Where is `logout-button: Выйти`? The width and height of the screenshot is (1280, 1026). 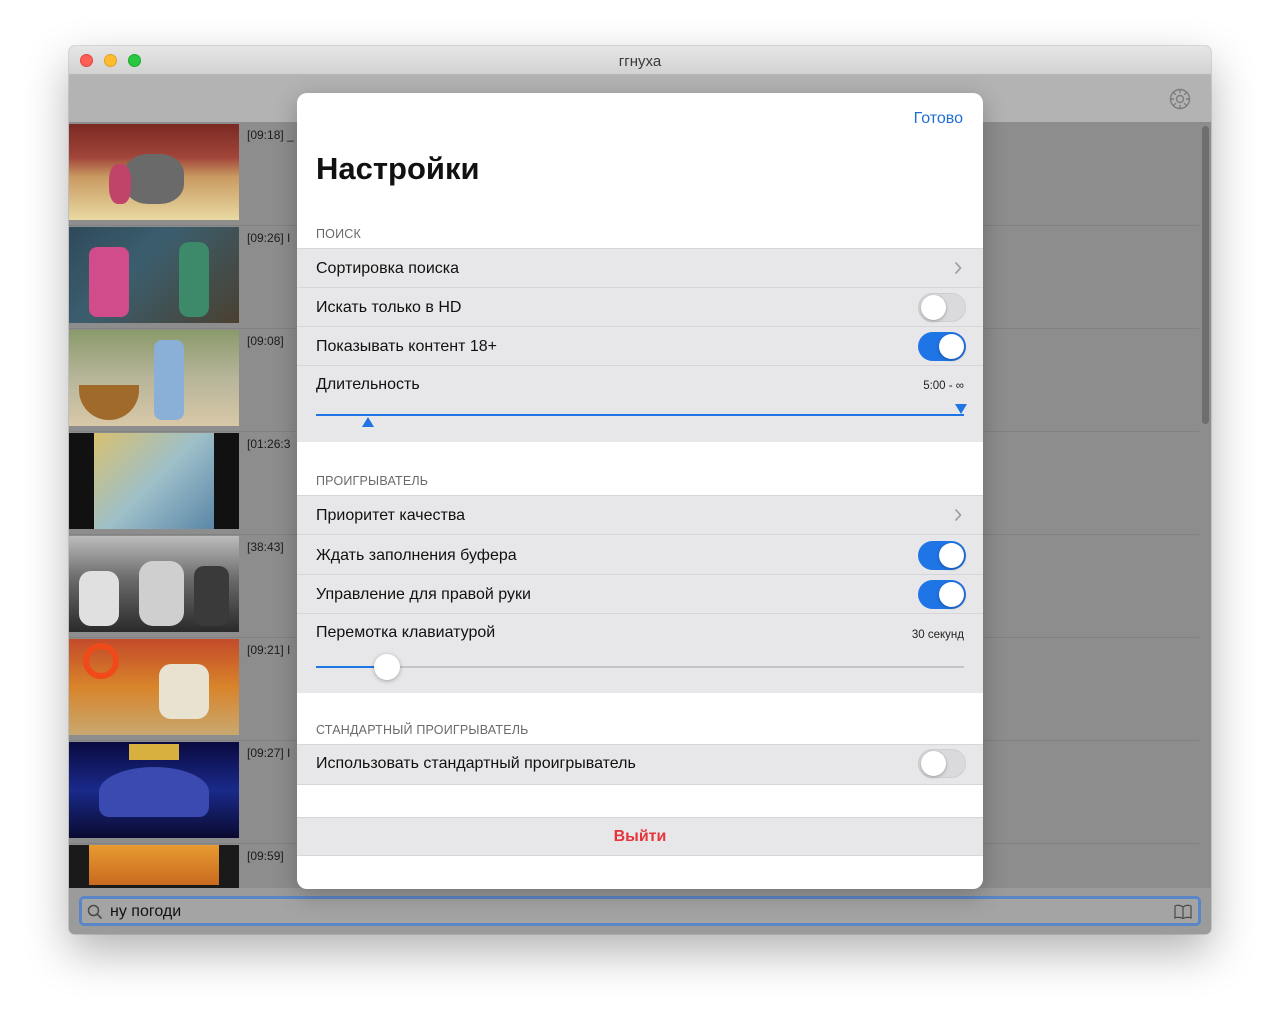 logout-button: Выйти is located at coordinates (640, 836).